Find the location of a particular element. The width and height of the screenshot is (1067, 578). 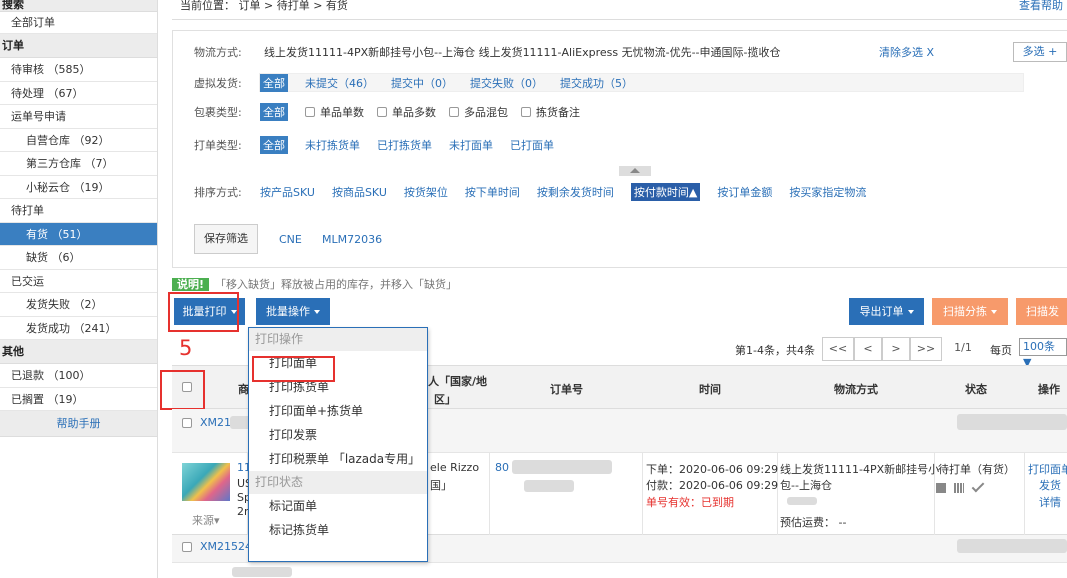

saved-filter-mlm: MLM72036 is located at coordinates (352, 239).